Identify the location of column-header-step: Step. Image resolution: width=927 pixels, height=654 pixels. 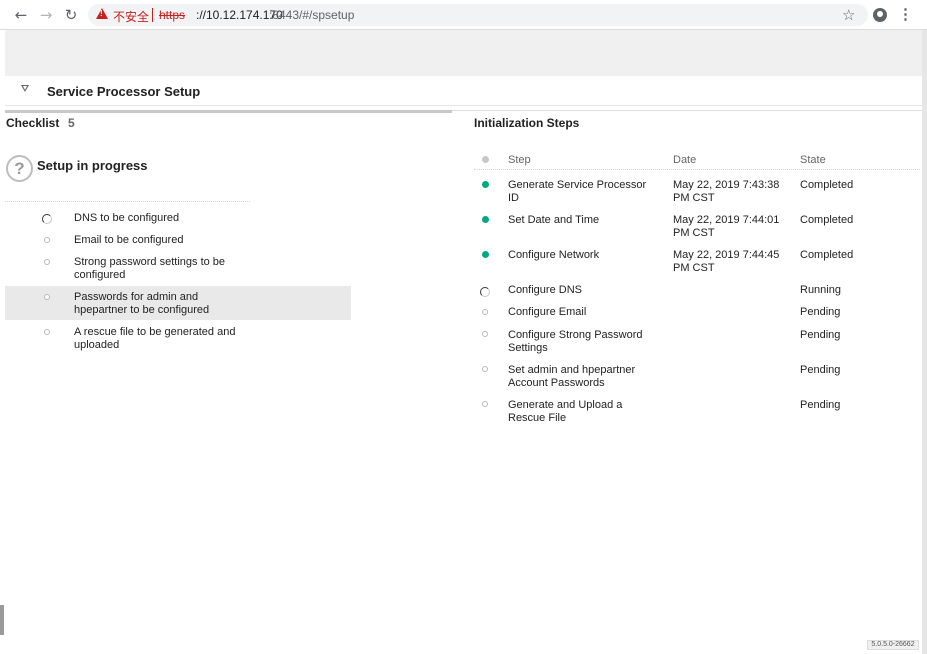
(519, 160).